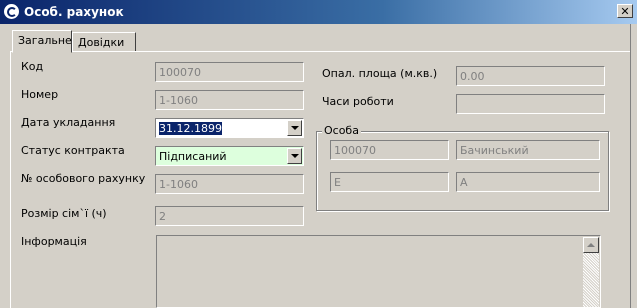 This screenshot has width=637, height=308. What do you see at coordinates (83, 178) in the screenshot?
I see `account-number-label: № особового рахунку` at bounding box center [83, 178].